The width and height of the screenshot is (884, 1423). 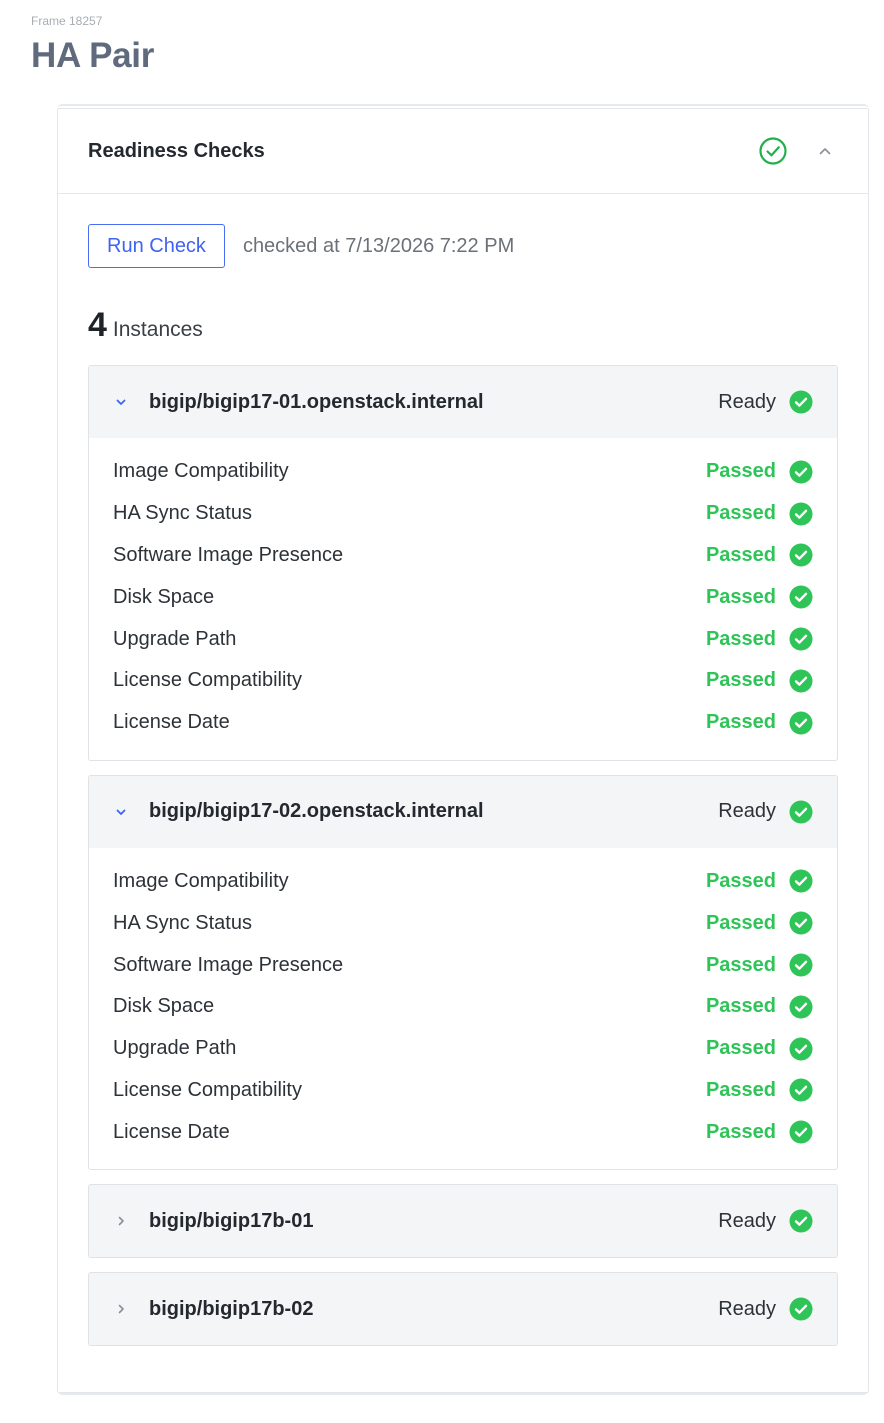 What do you see at coordinates (231, 1220) in the screenshot?
I see `instance-name: bigip/bigip17b-01` at bounding box center [231, 1220].